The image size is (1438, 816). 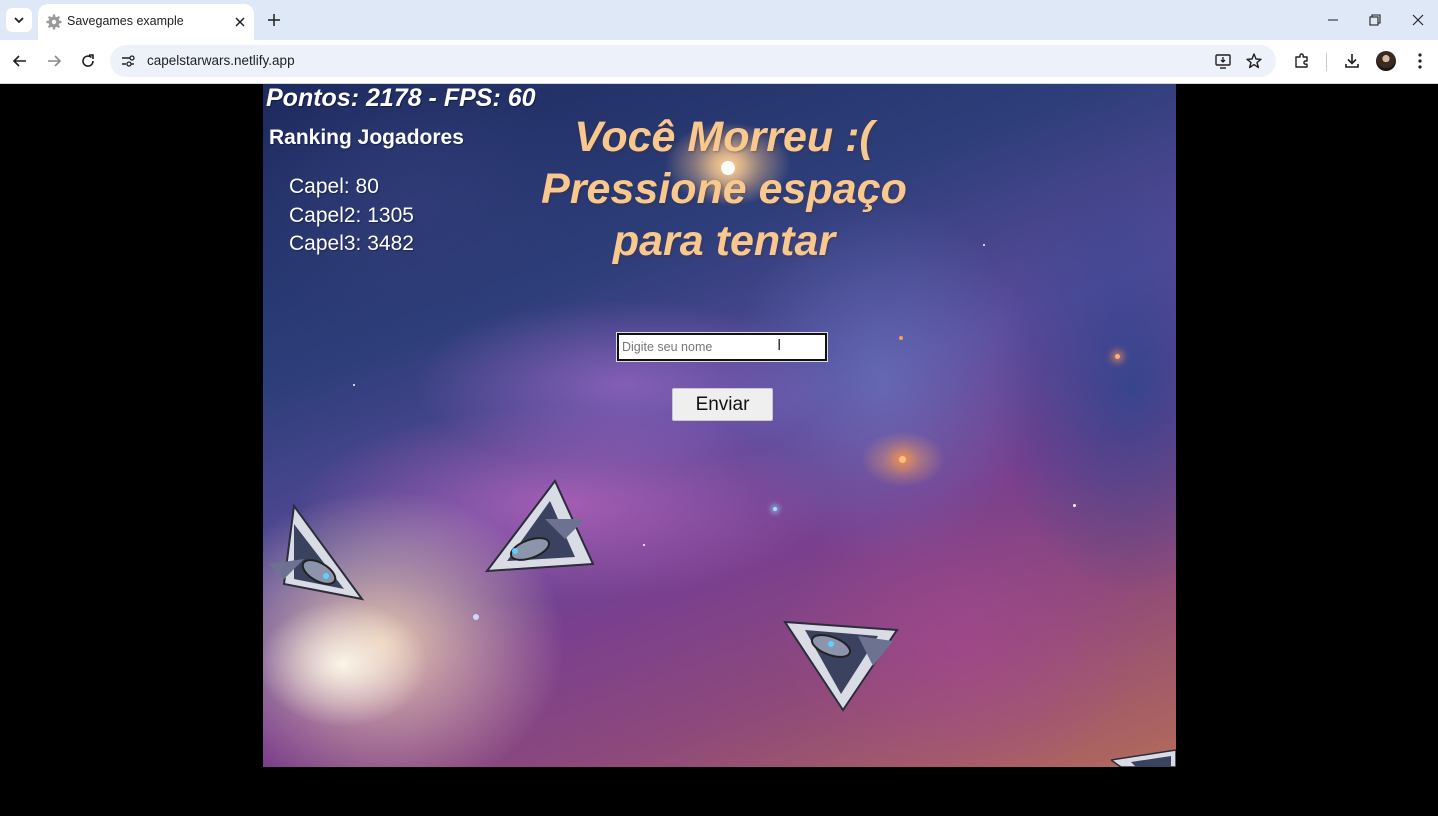 I want to click on score-fps-readout: Pontos: 2178 - FPS: 60, so click(x=401, y=98).